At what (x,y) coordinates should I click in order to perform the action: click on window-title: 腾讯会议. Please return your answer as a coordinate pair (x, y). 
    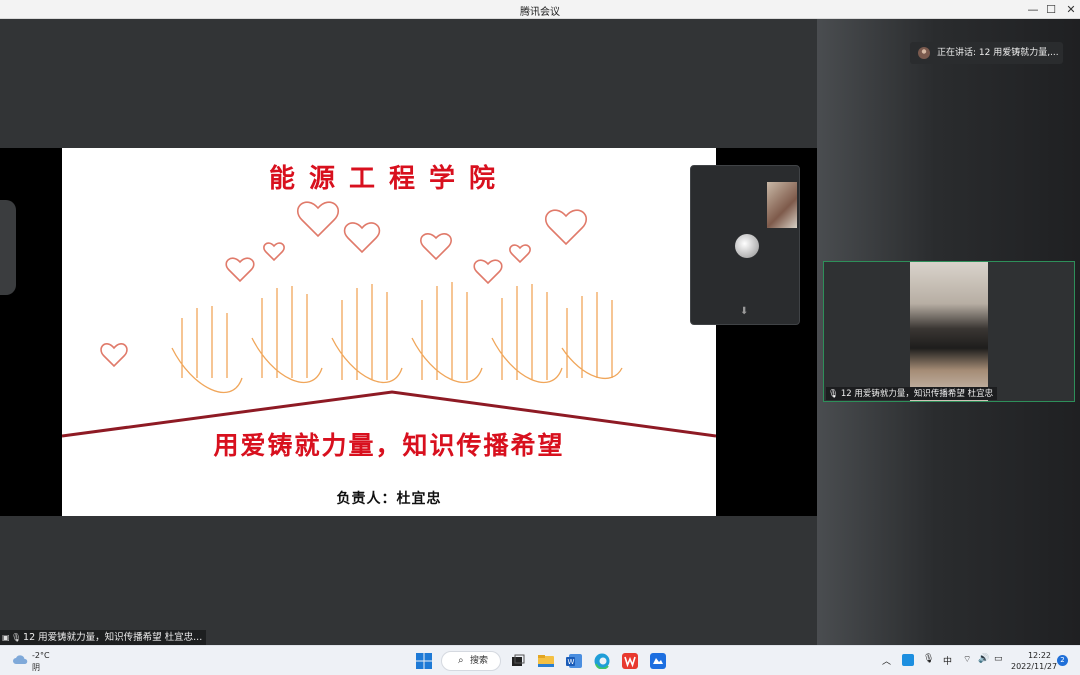
    Looking at the image, I should click on (540, 12).